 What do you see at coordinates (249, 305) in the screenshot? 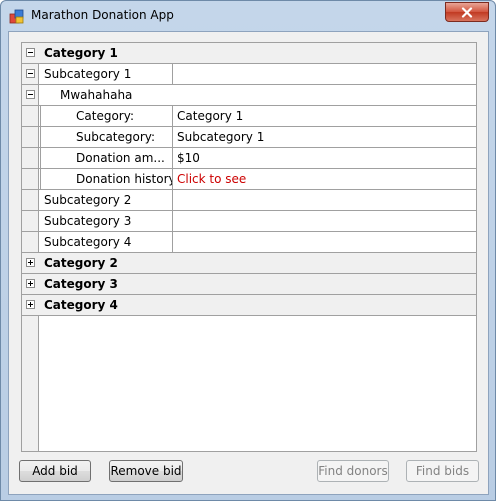
I see `category-row: Category 4` at bounding box center [249, 305].